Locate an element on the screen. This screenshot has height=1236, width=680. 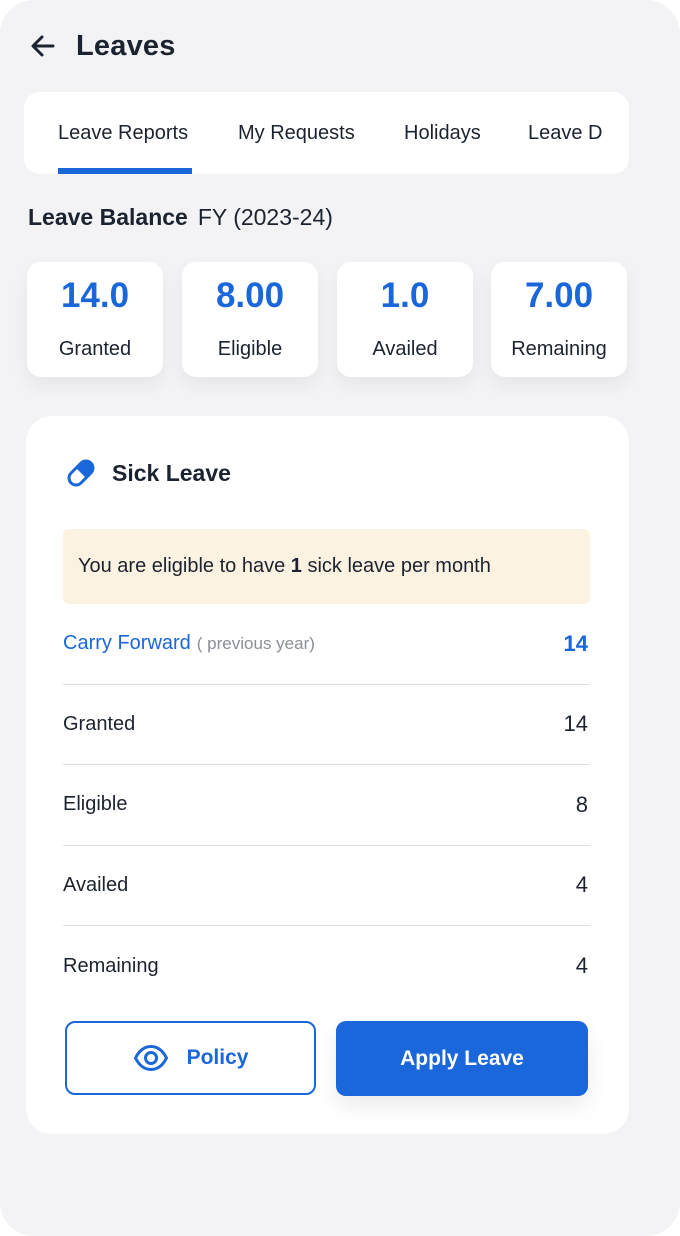
stat-value: 1.0 is located at coordinates (405, 295).